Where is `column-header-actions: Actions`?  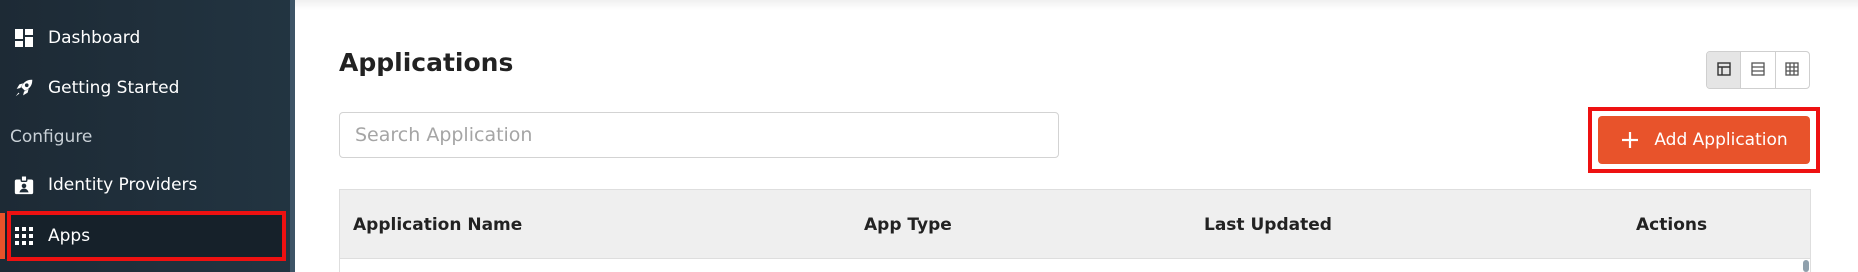 column-header-actions: Actions is located at coordinates (1672, 225).